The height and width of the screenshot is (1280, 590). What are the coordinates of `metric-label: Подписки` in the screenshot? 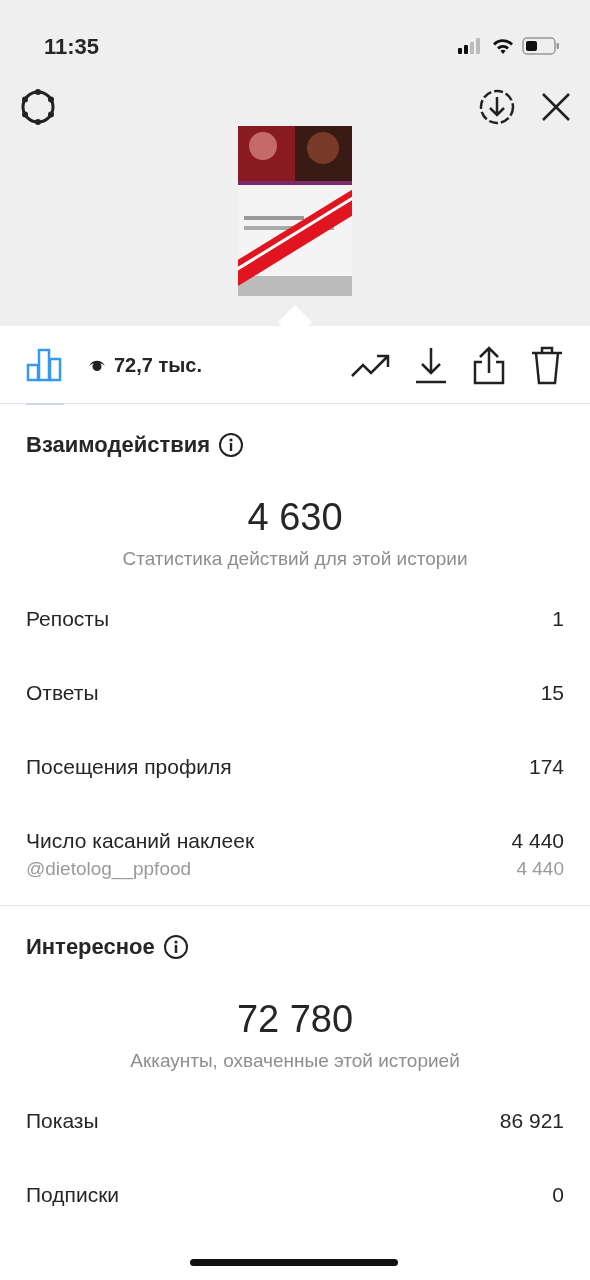 It's located at (73, 1194).